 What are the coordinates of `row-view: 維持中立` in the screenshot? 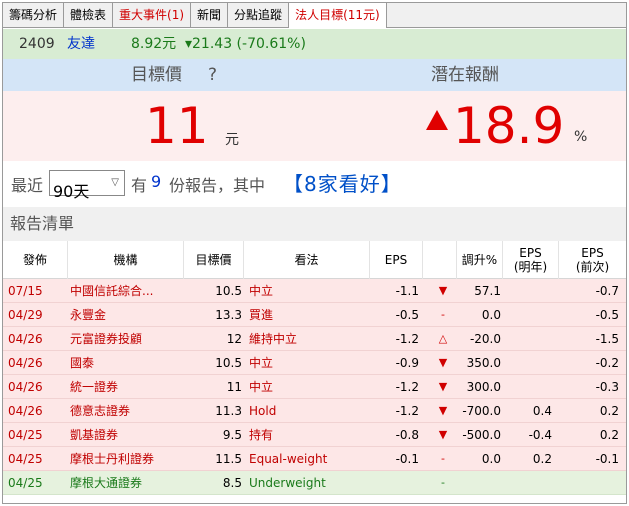 It's located at (273, 339).